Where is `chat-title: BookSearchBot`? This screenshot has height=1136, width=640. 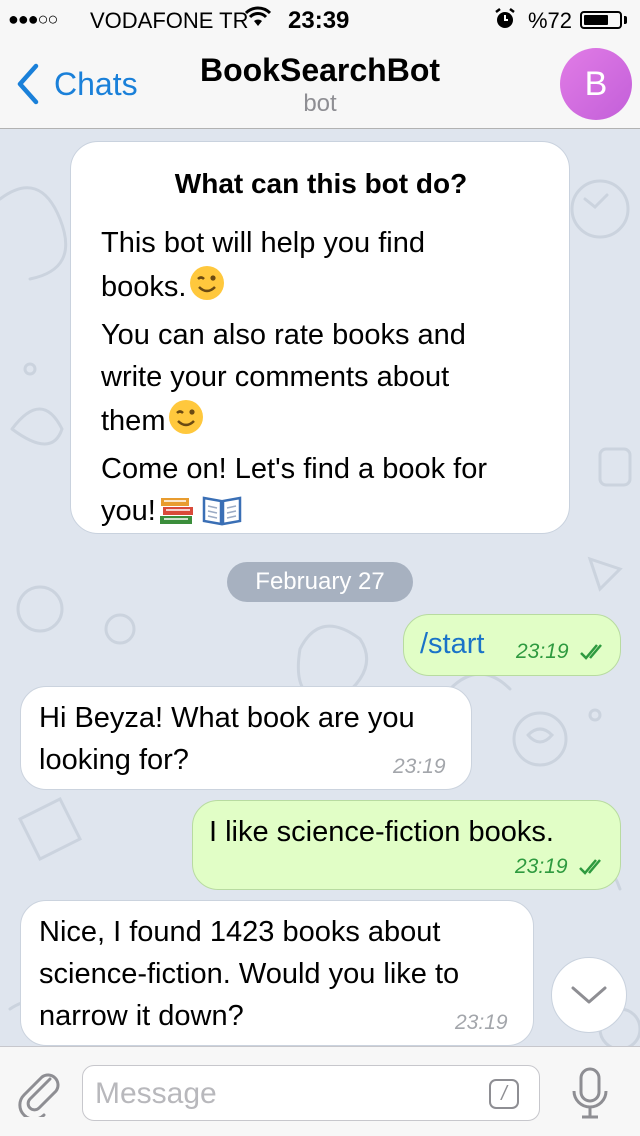
chat-title: BookSearchBot is located at coordinates (320, 70).